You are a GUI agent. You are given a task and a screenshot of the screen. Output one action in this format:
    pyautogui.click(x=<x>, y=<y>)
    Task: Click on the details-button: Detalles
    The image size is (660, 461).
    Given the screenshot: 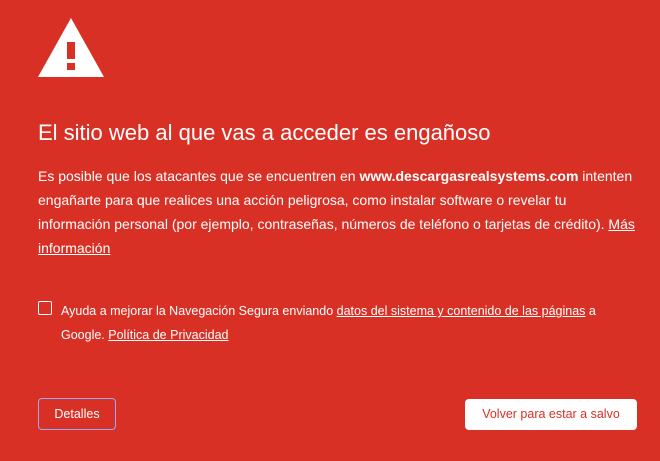 What is the action you would take?
    pyautogui.click(x=77, y=414)
    